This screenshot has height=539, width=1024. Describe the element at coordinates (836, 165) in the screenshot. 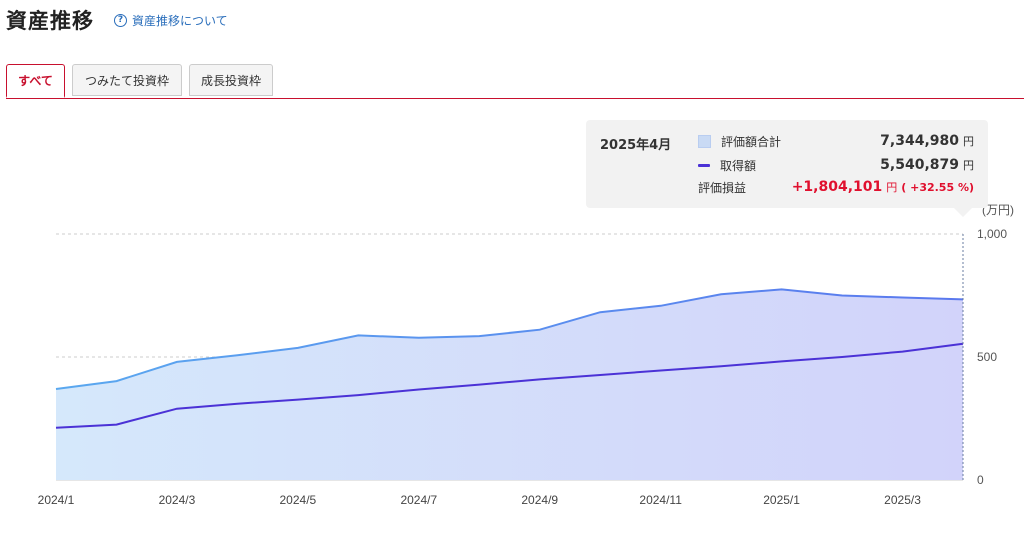

I see `tooltip-row-cost: 取得額 5,540,879 円` at that location.